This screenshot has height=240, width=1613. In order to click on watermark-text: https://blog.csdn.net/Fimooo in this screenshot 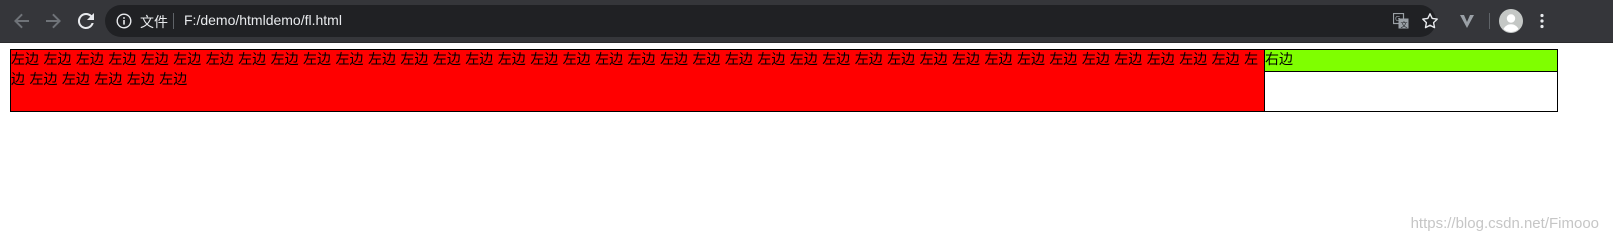, I will do `click(1504, 223)`.